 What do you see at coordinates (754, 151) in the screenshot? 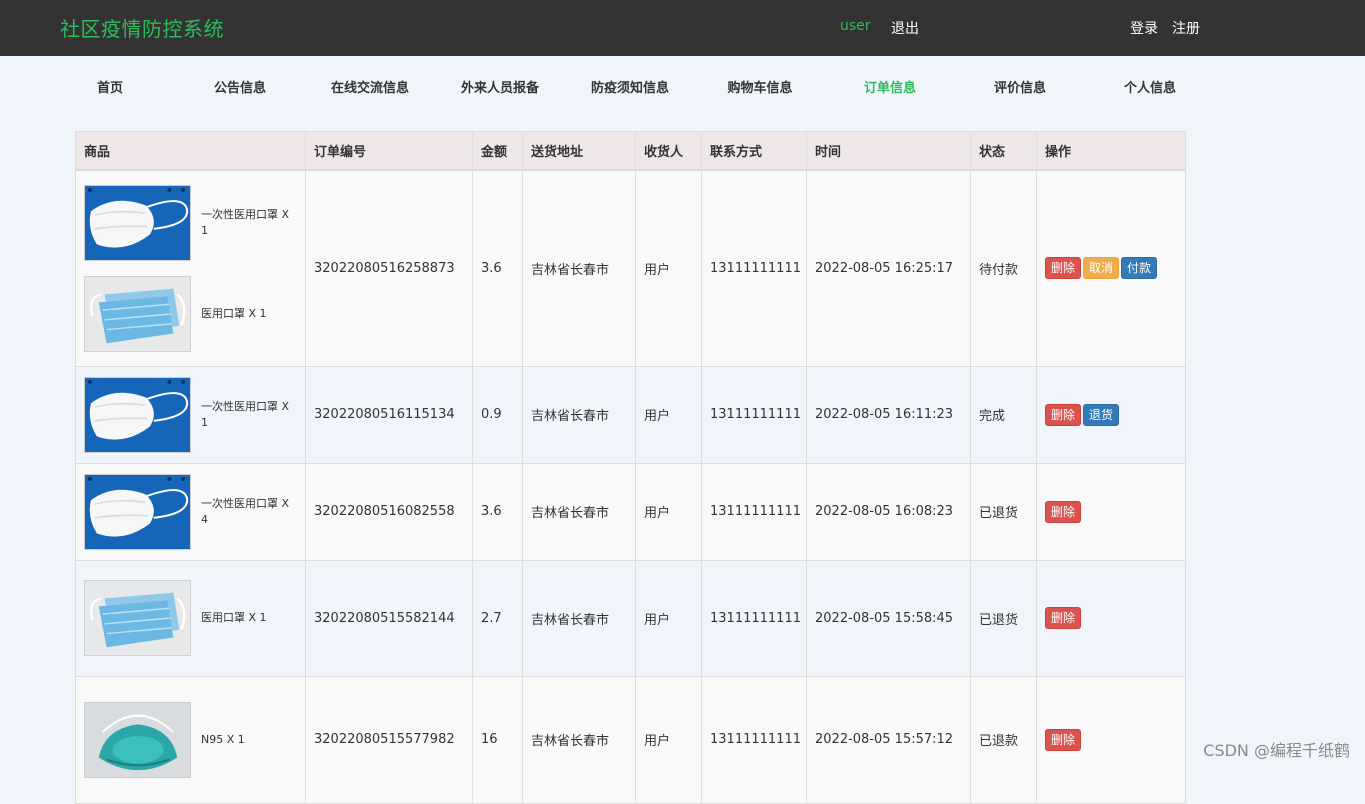
I see `header-phone: 联系方式` at bounding box center [754, 151].